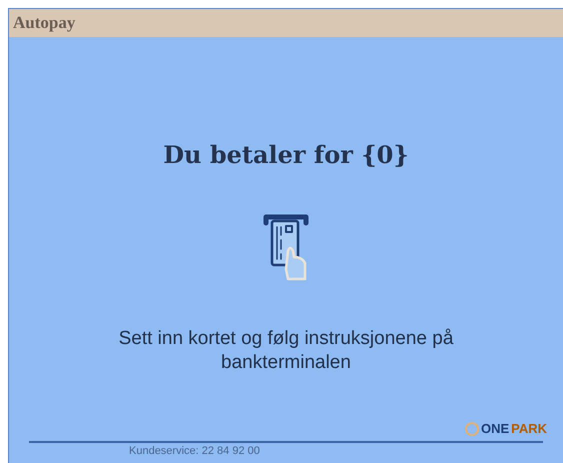  Describe the element at coordinates (286, 248) in the screenshot. I see `card-insert-icon` at that location.